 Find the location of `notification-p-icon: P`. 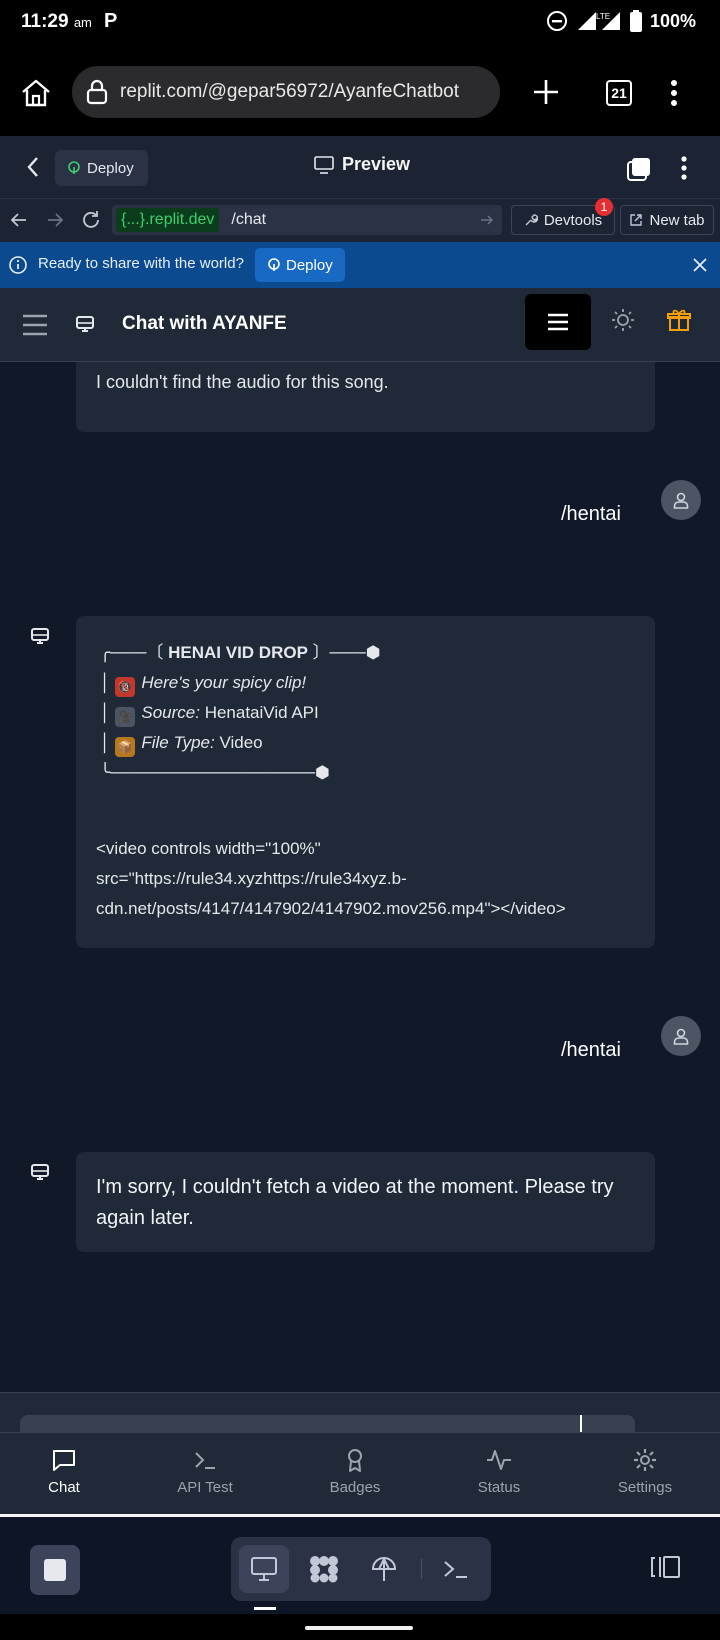

notification-p-icon: P is located at coordinates (111, 21).